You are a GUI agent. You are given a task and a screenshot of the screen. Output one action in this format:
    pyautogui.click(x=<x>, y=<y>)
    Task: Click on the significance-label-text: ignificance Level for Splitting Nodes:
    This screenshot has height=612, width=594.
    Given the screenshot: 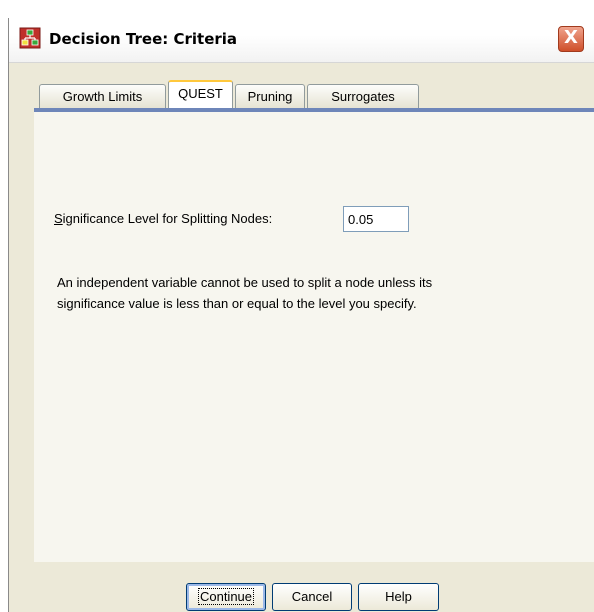 What is the action you would take?
    pyautogui.click(x=167, y=218)
    